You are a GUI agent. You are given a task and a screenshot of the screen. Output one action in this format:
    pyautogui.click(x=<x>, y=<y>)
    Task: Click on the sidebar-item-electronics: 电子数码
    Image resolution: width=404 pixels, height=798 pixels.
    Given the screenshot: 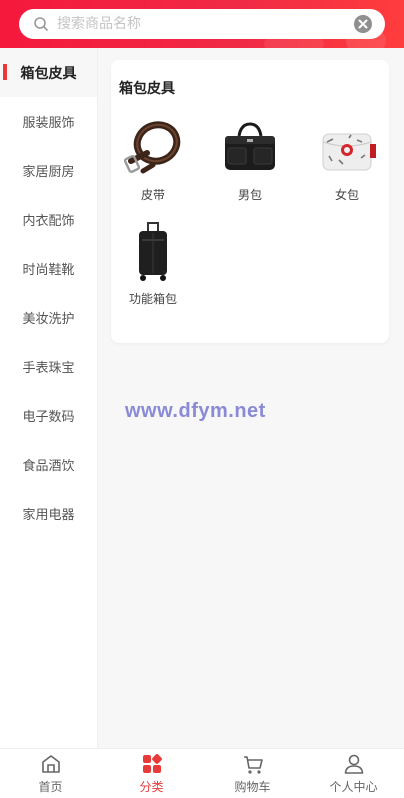 What is the action you would take?
    pyautogui.click(x=48, y=415)
    